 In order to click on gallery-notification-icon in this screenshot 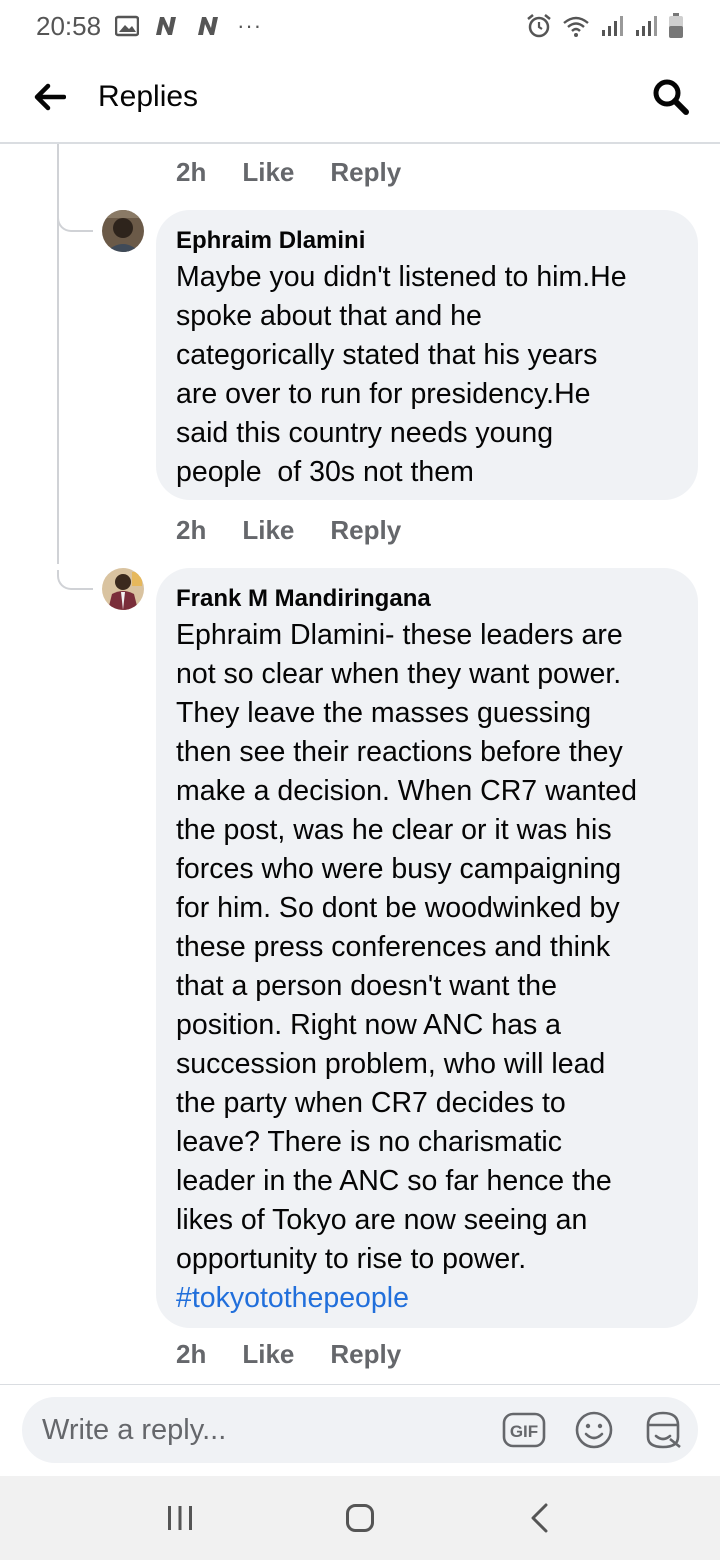, I will do `click(127, 26)`.